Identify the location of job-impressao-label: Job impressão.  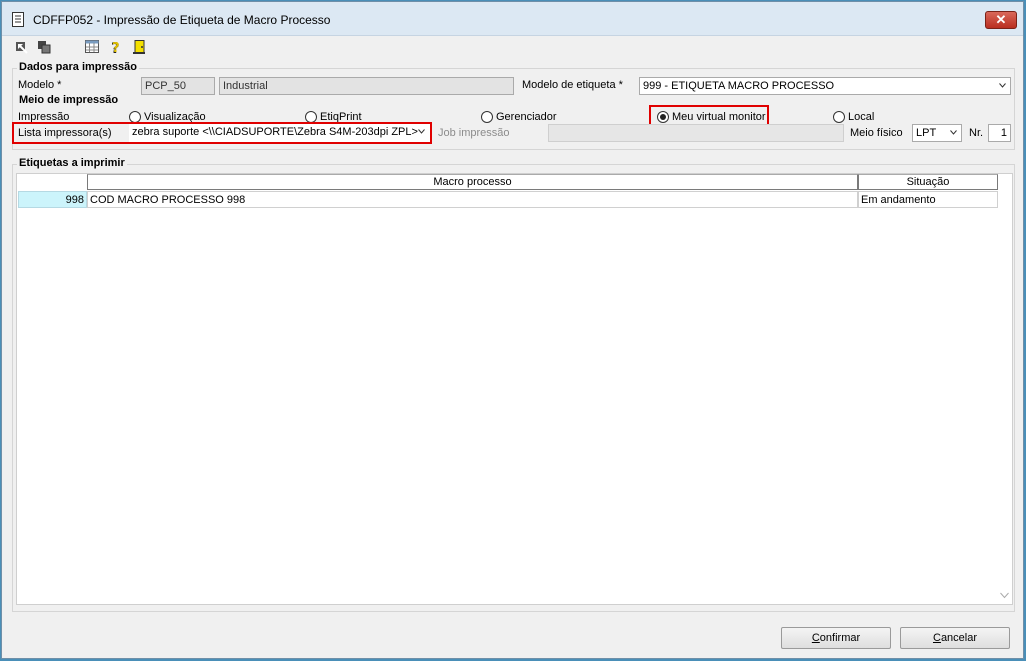
(474, 133).